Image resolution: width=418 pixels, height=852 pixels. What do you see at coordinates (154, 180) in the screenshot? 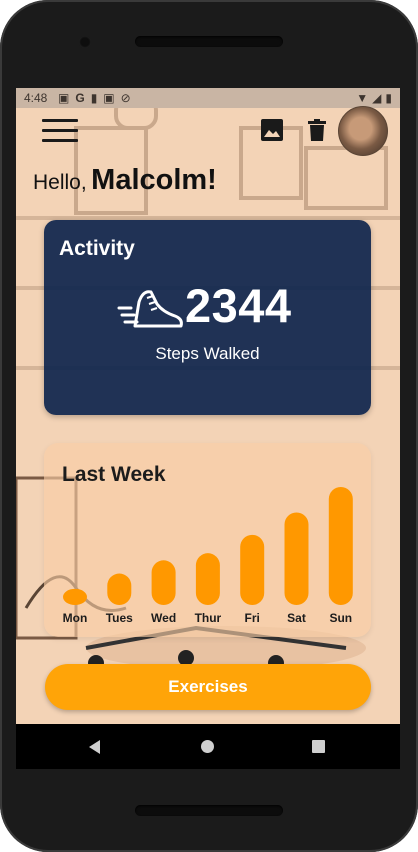
I see `greeting-user-name: Malcolm!` at bounding box center [154, 180].